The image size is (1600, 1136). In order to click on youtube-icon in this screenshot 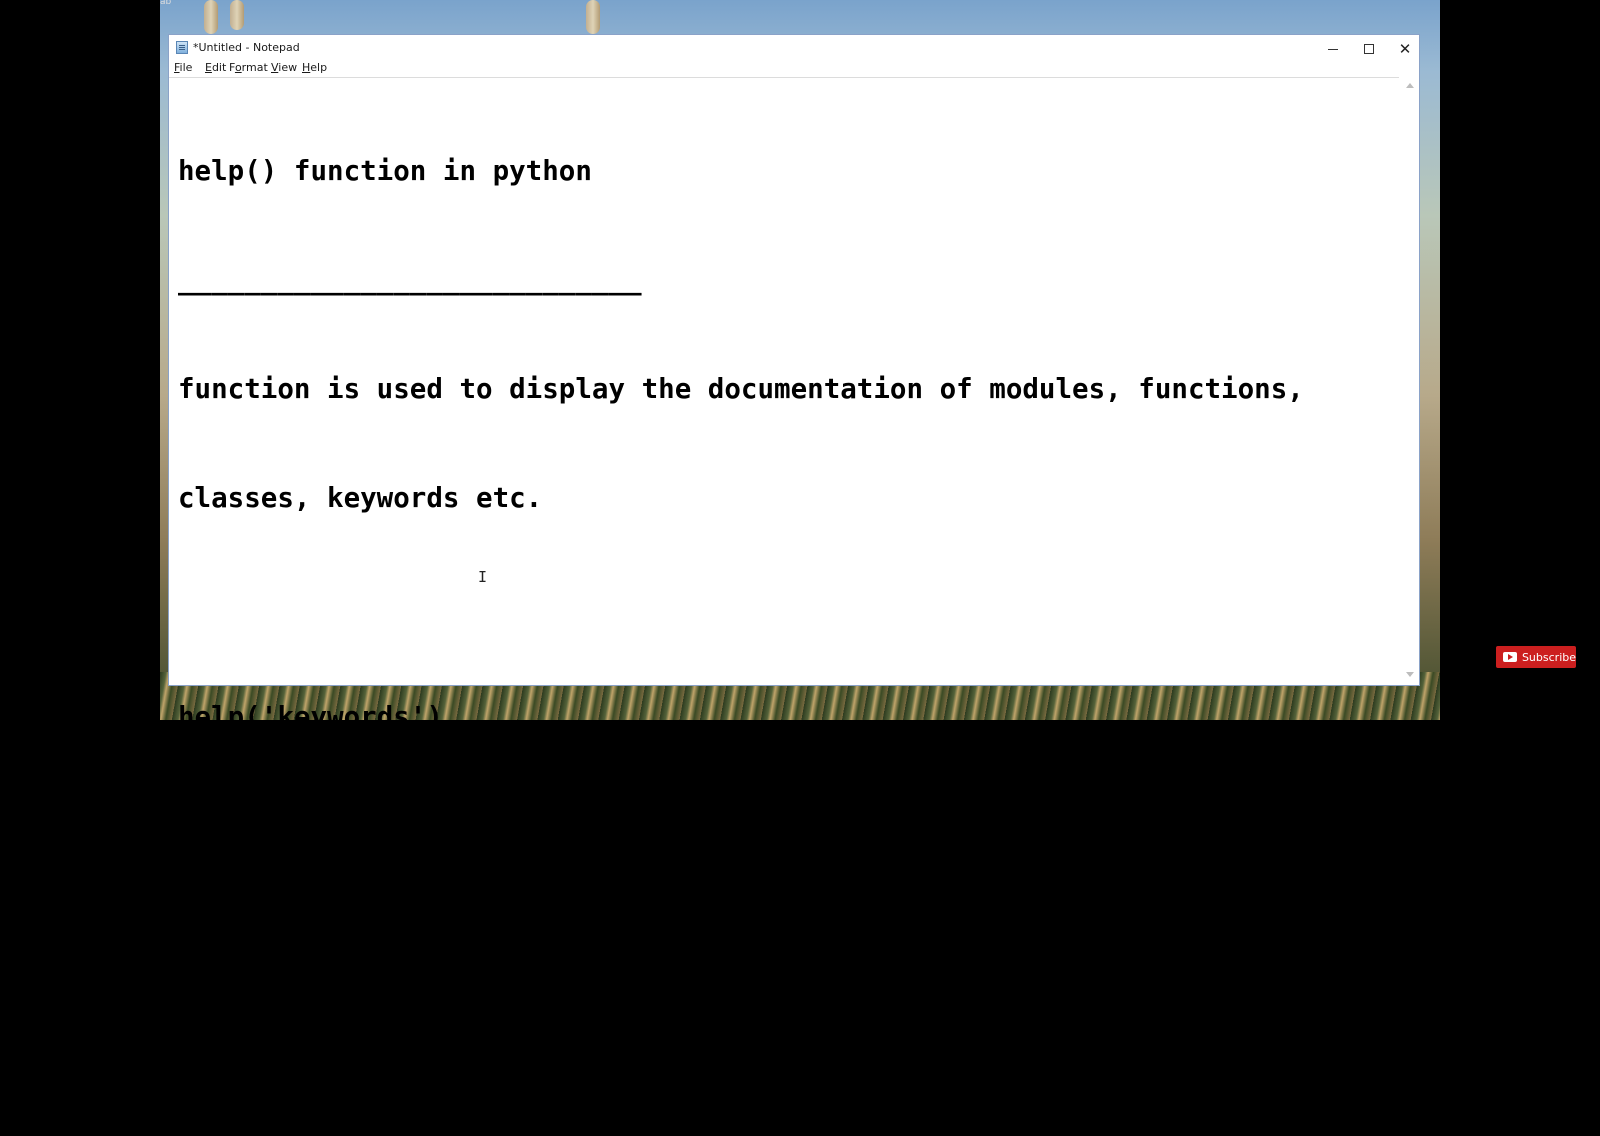, I will do `click(1510, 657)`.